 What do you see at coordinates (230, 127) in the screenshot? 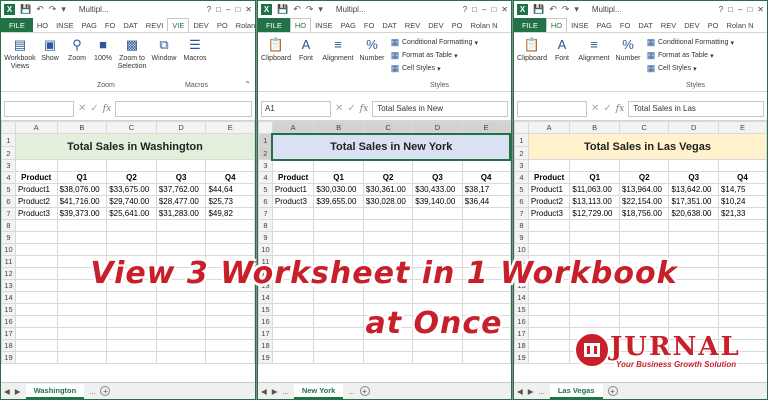
I see `column-header: E` at bounding box center [230, 127].